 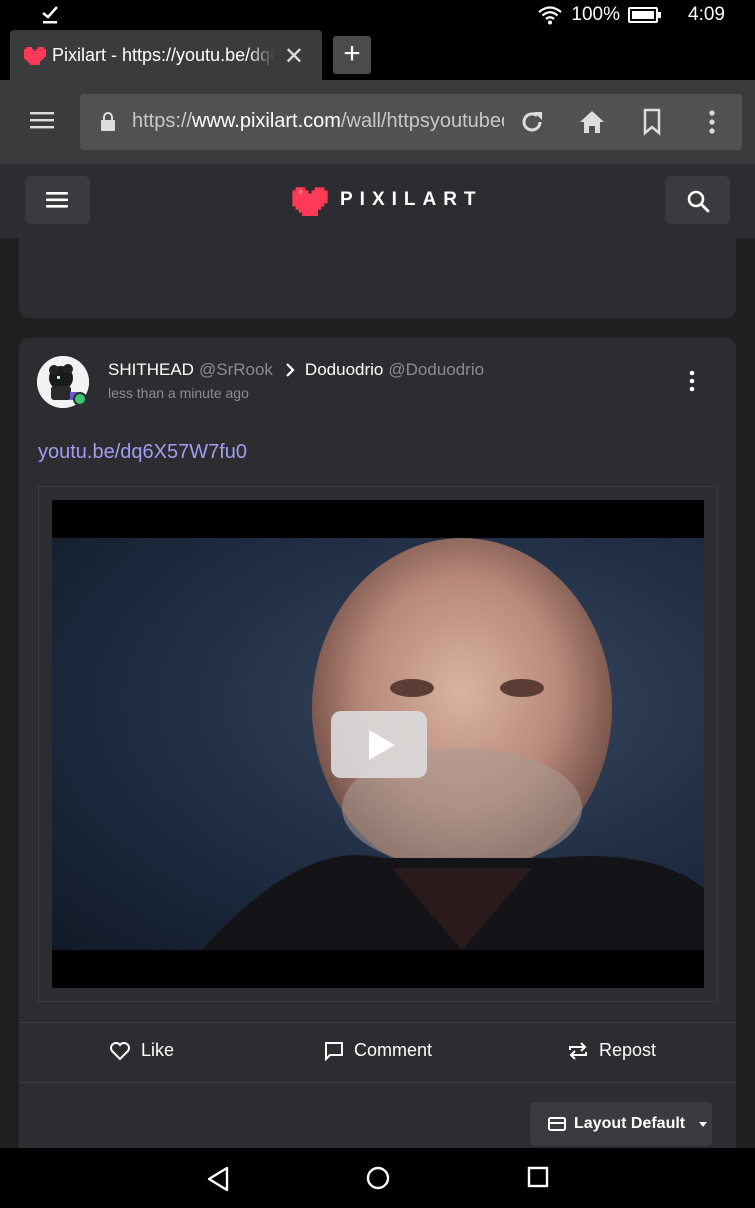 I want to click on play-button, so click(x=379, y=744).